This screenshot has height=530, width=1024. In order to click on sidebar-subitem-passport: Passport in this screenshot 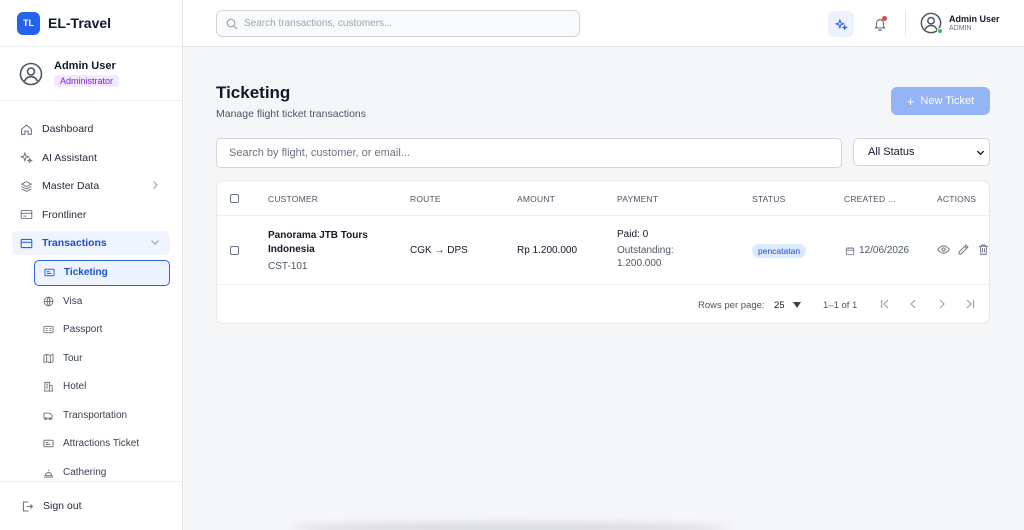, I will do `click(102, 330)`.